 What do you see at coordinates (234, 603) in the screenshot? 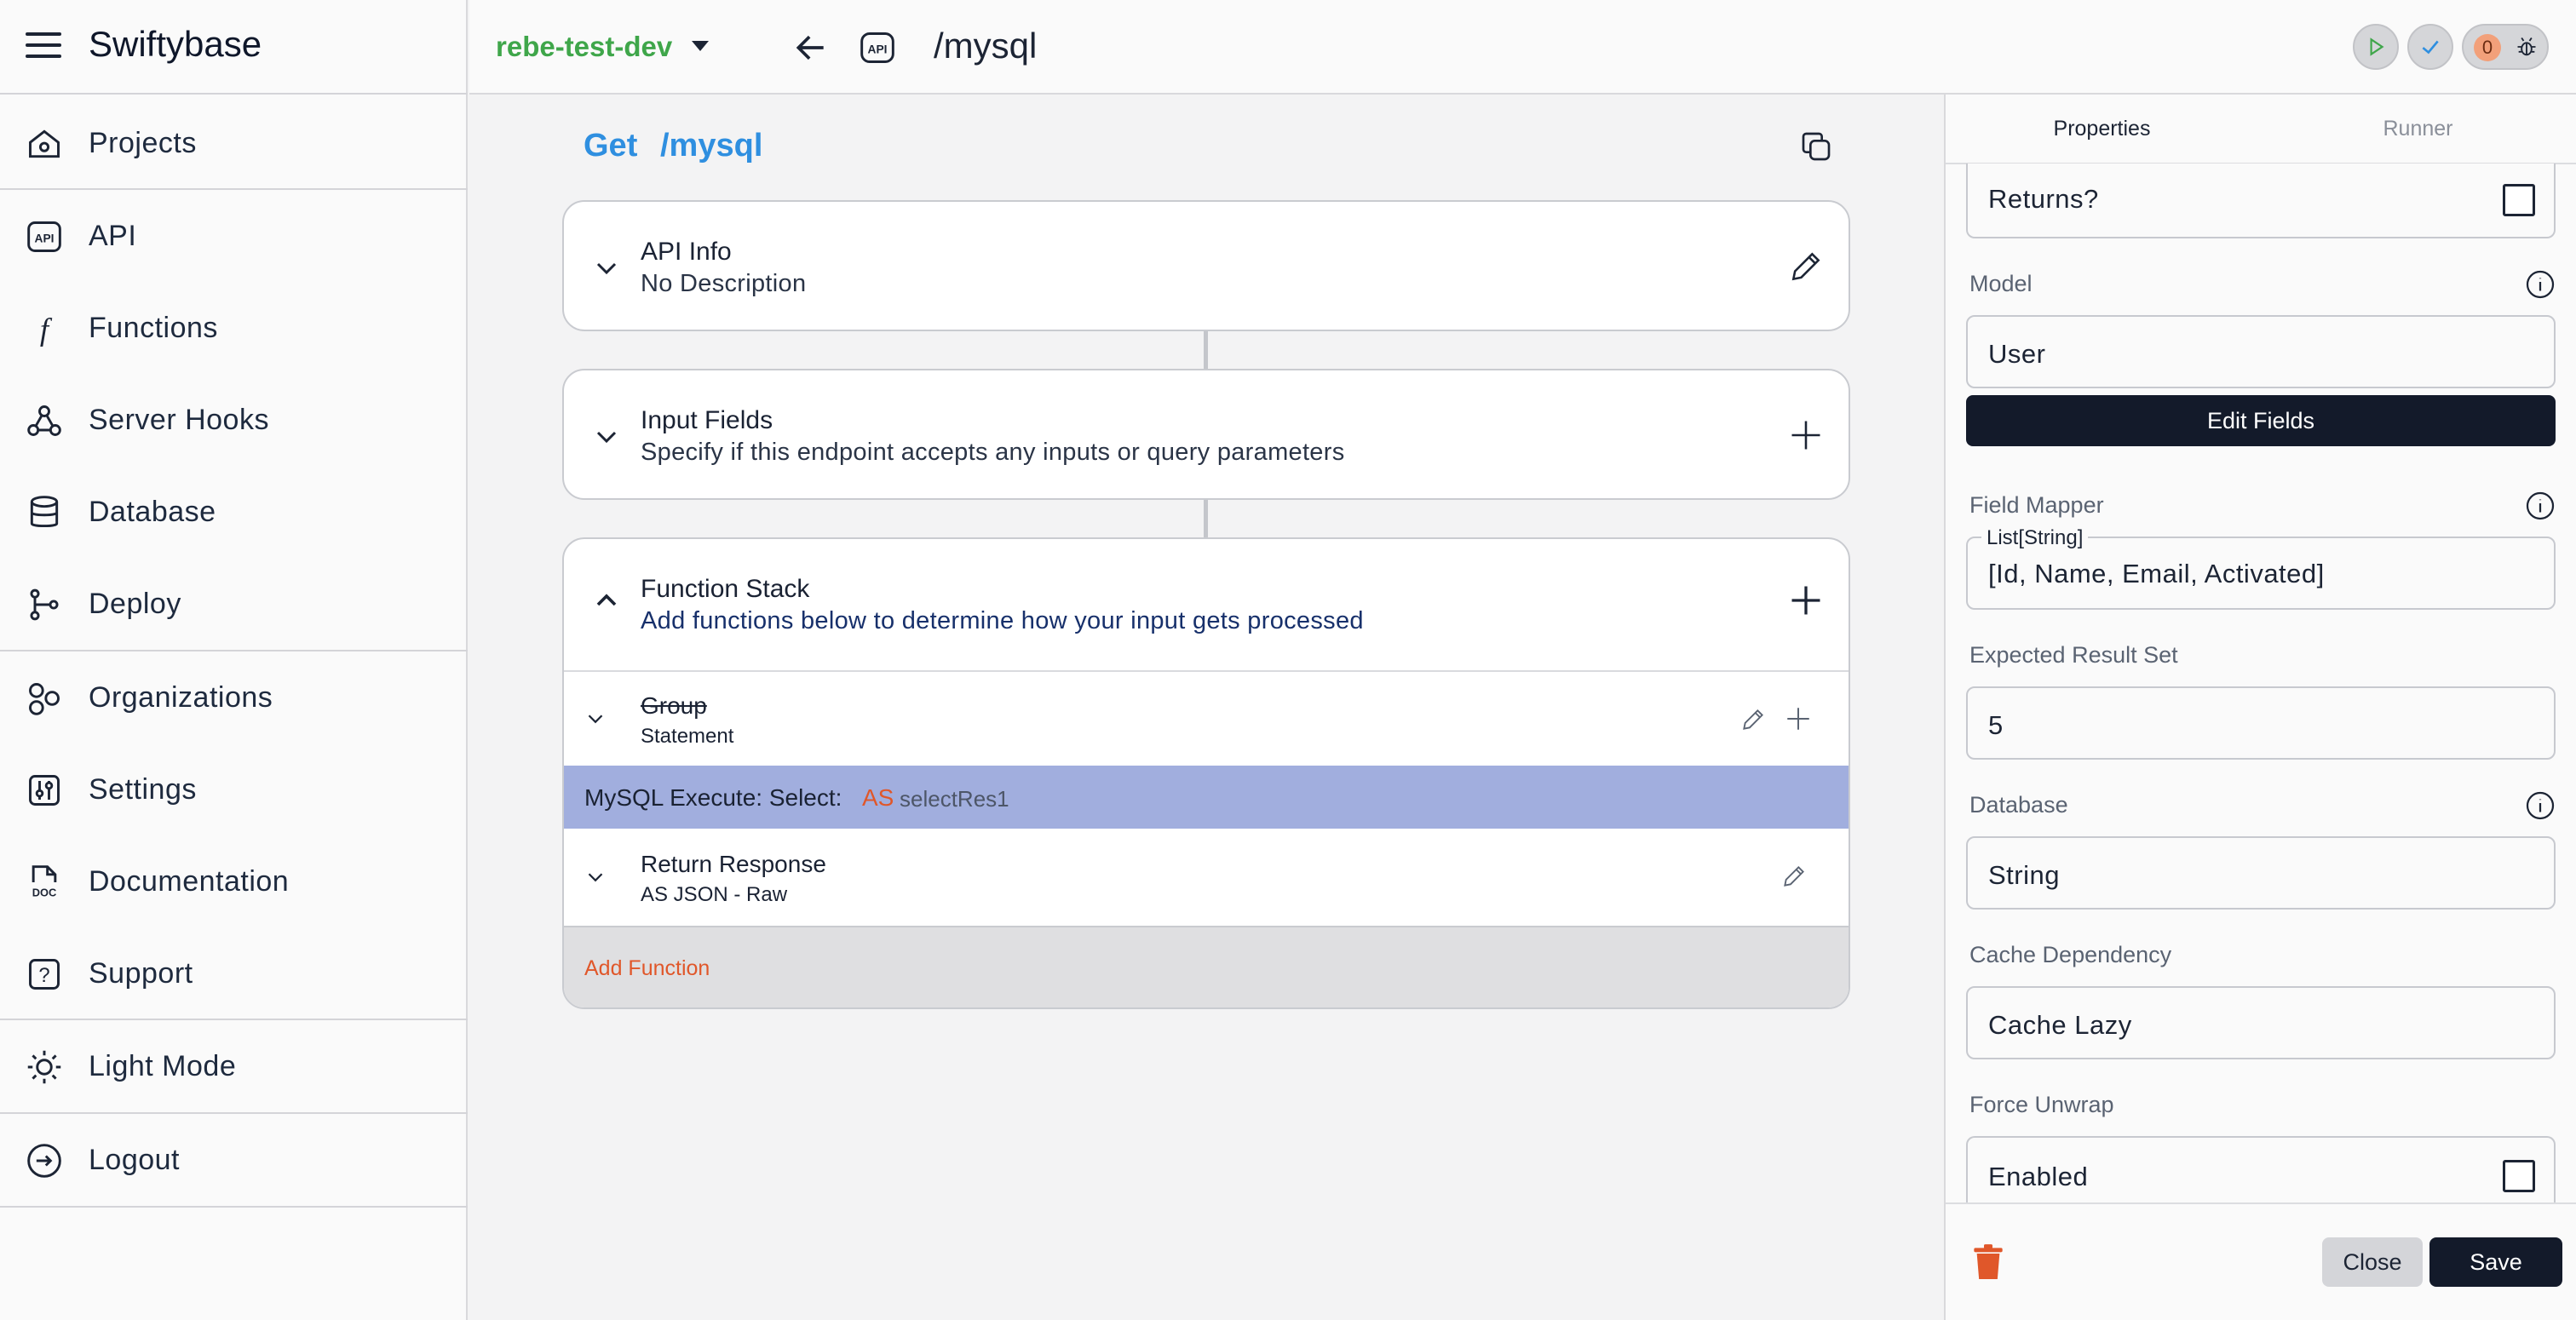
I see `sidebar-item-deploy: Deploy` at bounding box center [234, 603].